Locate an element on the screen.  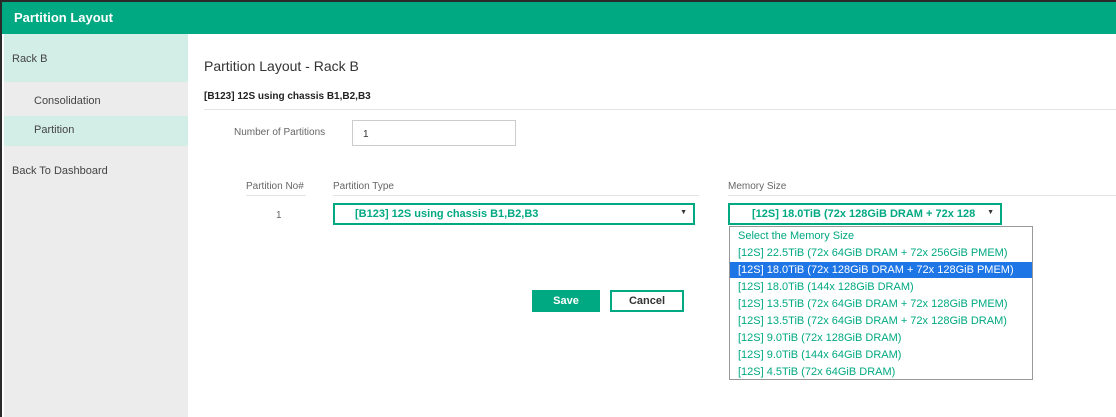
partition-type-select: [B123] 12S using chassis B1,B2,B3 ▼ is located at coordinates (514, 214).